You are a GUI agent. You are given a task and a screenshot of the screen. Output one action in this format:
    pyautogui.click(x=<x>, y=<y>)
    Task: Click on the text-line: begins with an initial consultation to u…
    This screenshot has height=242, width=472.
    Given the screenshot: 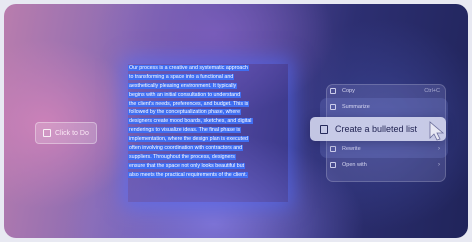 What is the action you would take?
    pyautogui.click(x=185, y=94)
    